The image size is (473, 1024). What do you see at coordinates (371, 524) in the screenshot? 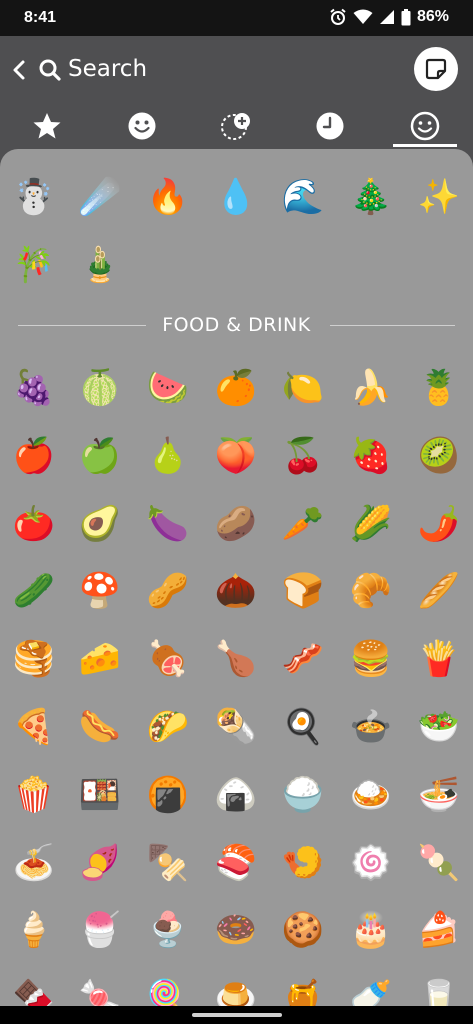
I see `emoji-item: 🌽` at bounding box center [371, 524].